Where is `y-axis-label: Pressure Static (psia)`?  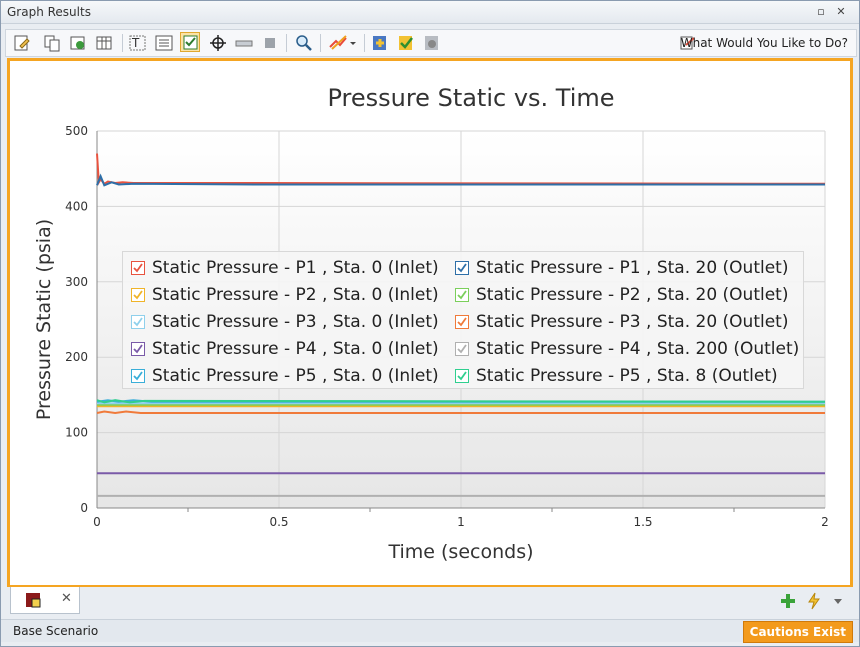
y-axis-label: Pressure Static (psia) is located at coordinates (44, 319).